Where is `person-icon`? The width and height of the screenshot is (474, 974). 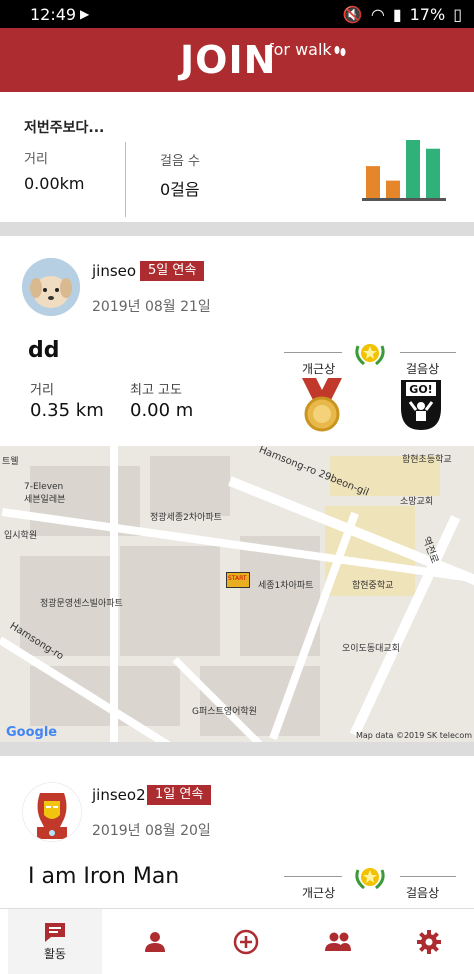
person-icon is located at coordinates (155, 941).